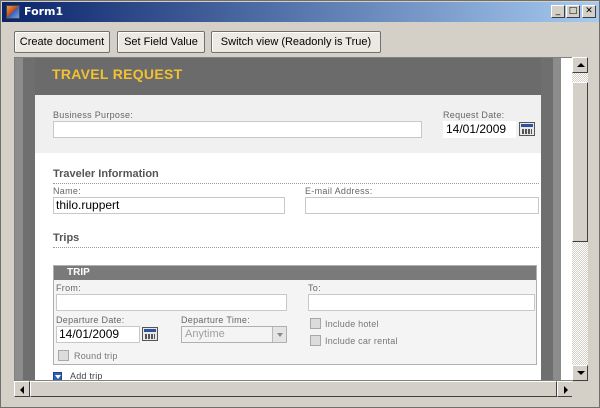 This screenshot has height=408, width=600. Describe the element at coordinates (339, 191) in the screenshot. I see `email-label: E-mail Address:` at that location.